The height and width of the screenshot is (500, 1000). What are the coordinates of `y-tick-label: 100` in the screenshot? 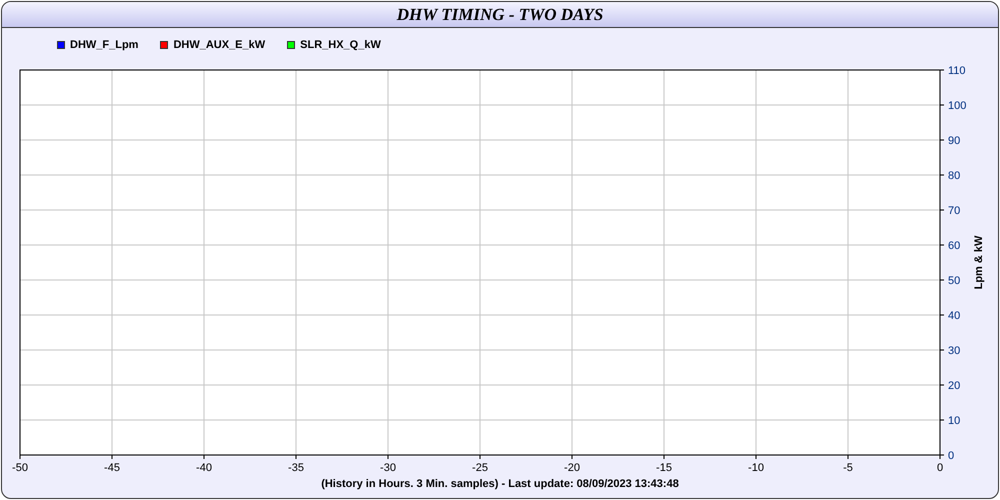 It's located at (957, 106).